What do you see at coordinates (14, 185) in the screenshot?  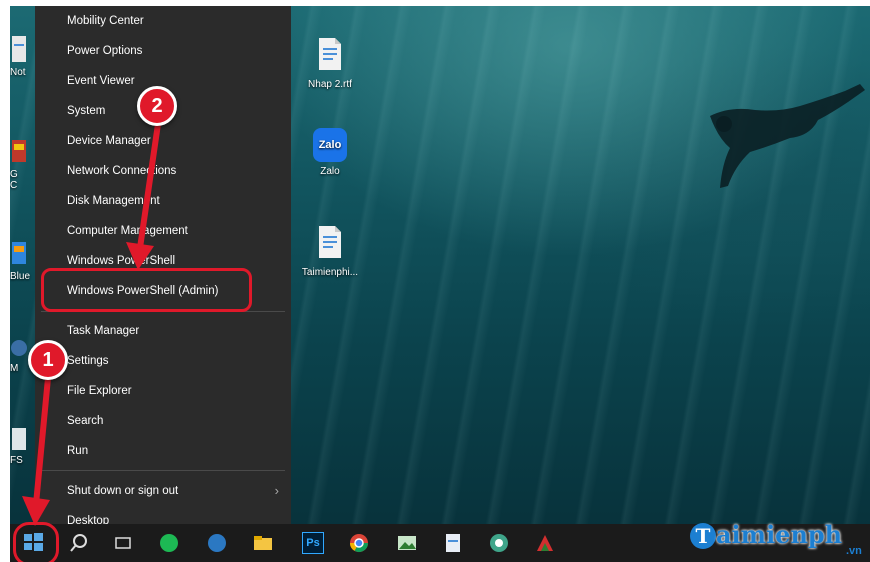 I see `desktop-icon-label: C` at bounding box center [14, 185].